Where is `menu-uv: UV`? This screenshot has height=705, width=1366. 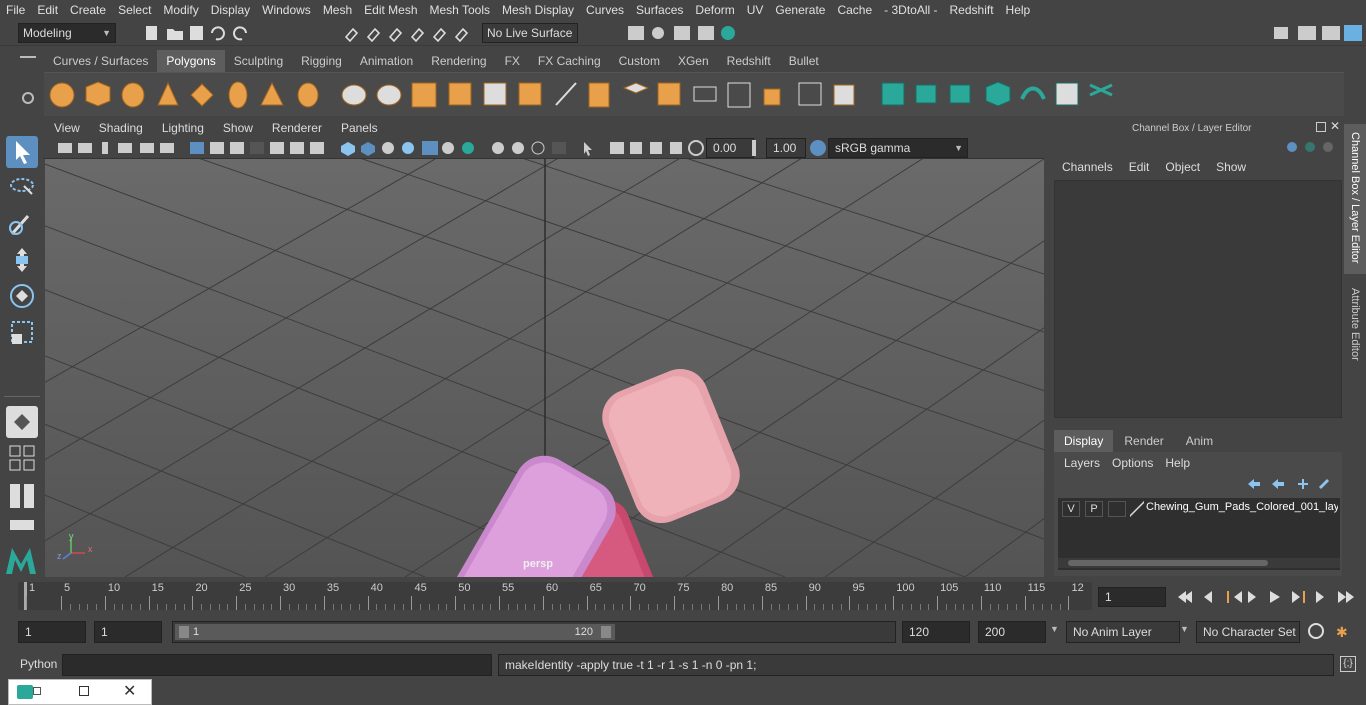 menu-uv: UV is located at coordinates (755, 10).